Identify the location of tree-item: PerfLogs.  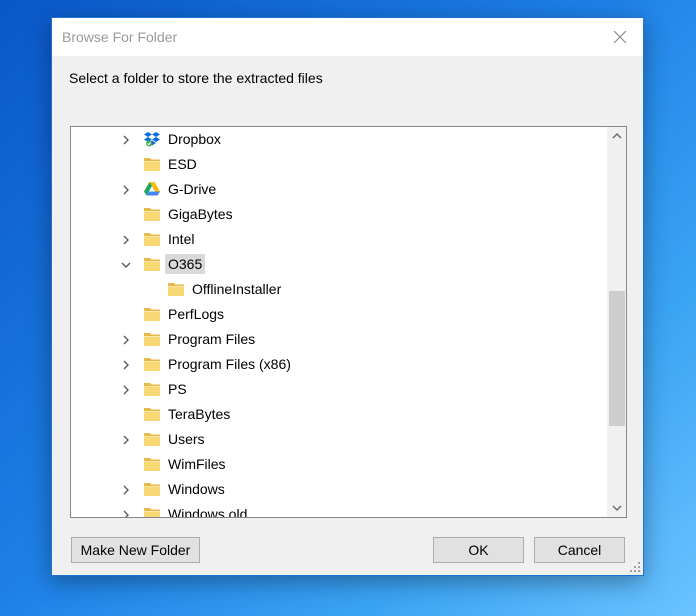
(339, 314).